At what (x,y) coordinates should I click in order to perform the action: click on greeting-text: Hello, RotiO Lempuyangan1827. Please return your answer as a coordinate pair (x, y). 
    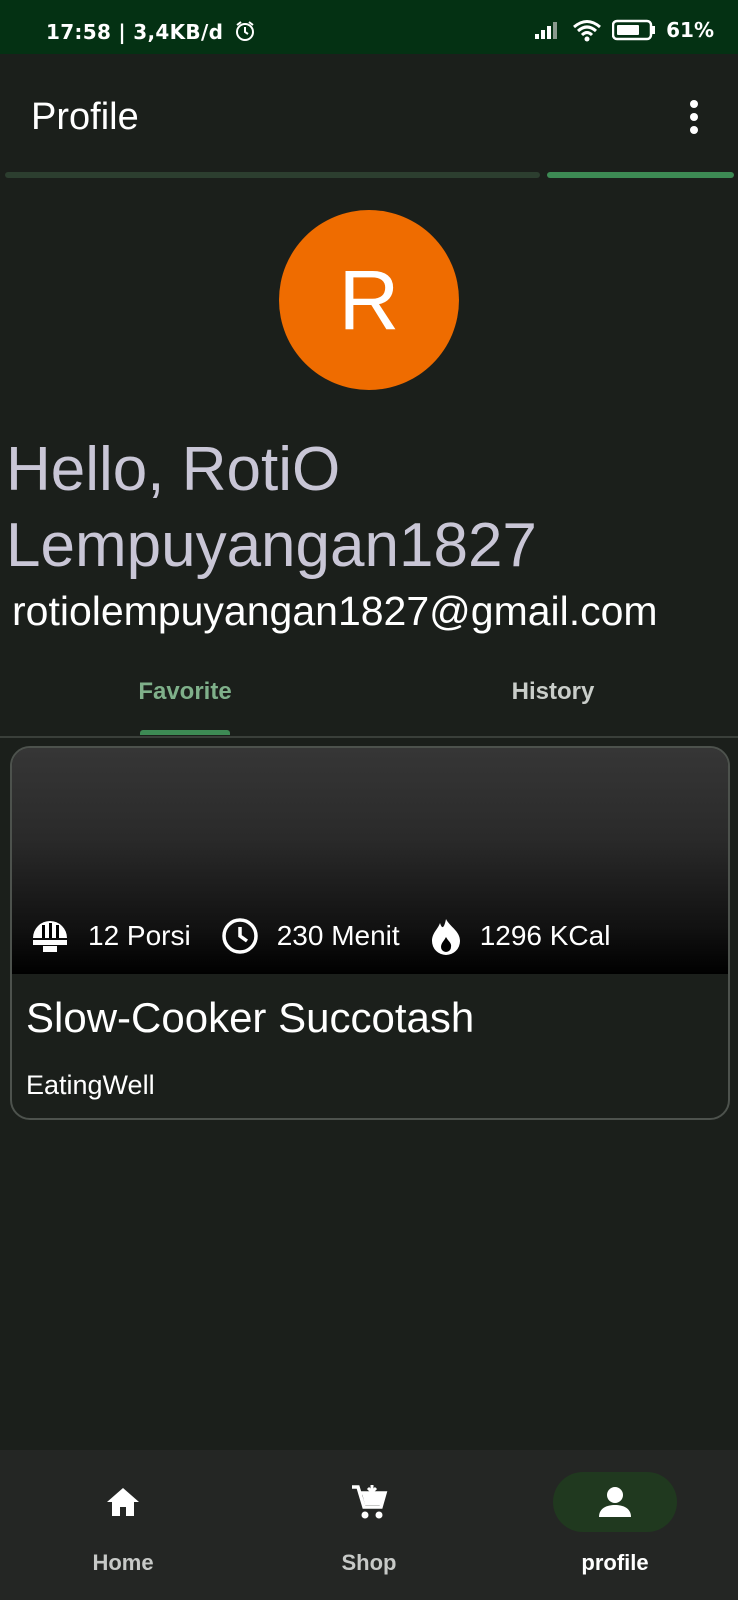
    Looking at the image, I should click on (271, 507).